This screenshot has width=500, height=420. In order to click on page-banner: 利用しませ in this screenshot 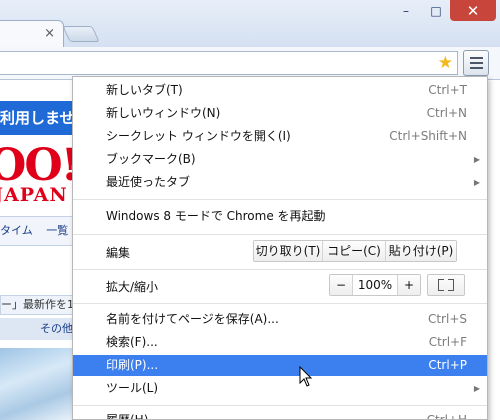, I will do `click(36, 118)`.